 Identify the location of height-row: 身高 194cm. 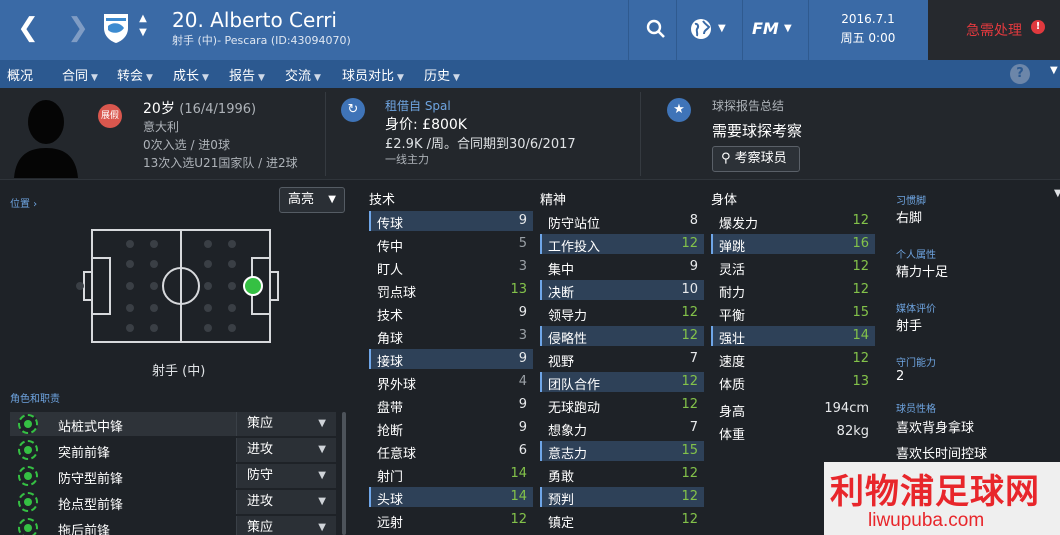
(794, 410).